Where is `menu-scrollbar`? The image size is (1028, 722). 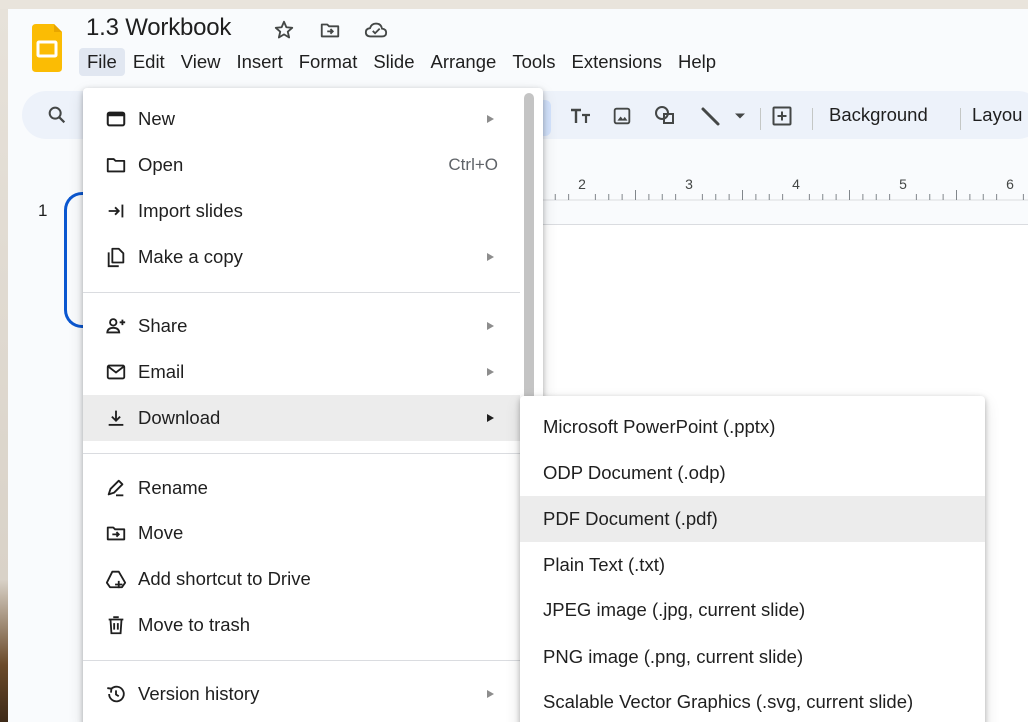 menu-scrollbar is located at coordinates (529, 261).